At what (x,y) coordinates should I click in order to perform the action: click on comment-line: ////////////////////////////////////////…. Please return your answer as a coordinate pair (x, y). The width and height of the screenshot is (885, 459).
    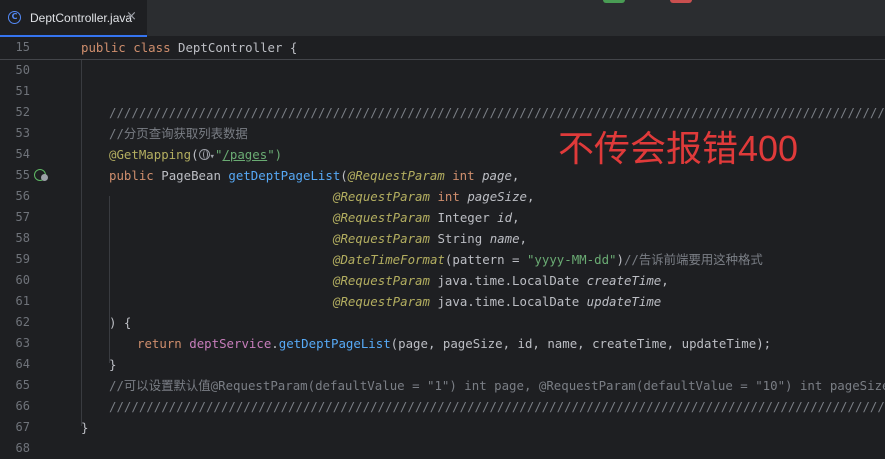
    Looking at the image, I should click on (497, 406).